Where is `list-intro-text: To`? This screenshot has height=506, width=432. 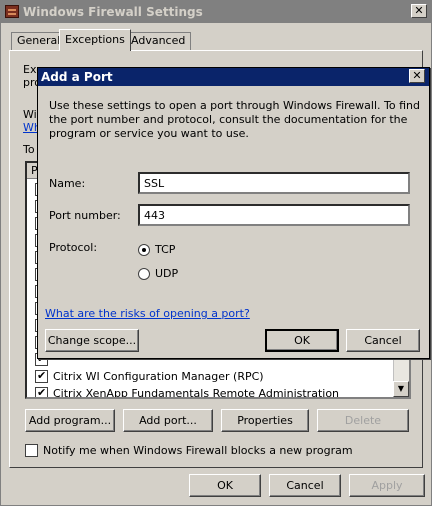 list-intro-text: To is located at coordinates (29, 149).